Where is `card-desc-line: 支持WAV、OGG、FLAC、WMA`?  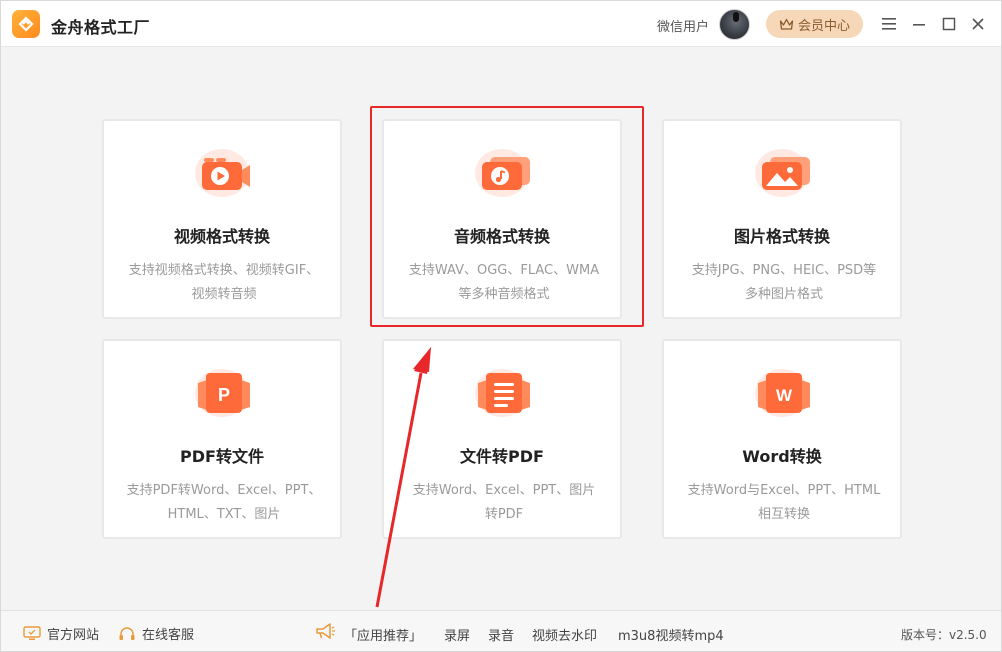
card-desc-line: 支持WAV、OGG、FLAC、WMA is located at coordinates (504, 270).